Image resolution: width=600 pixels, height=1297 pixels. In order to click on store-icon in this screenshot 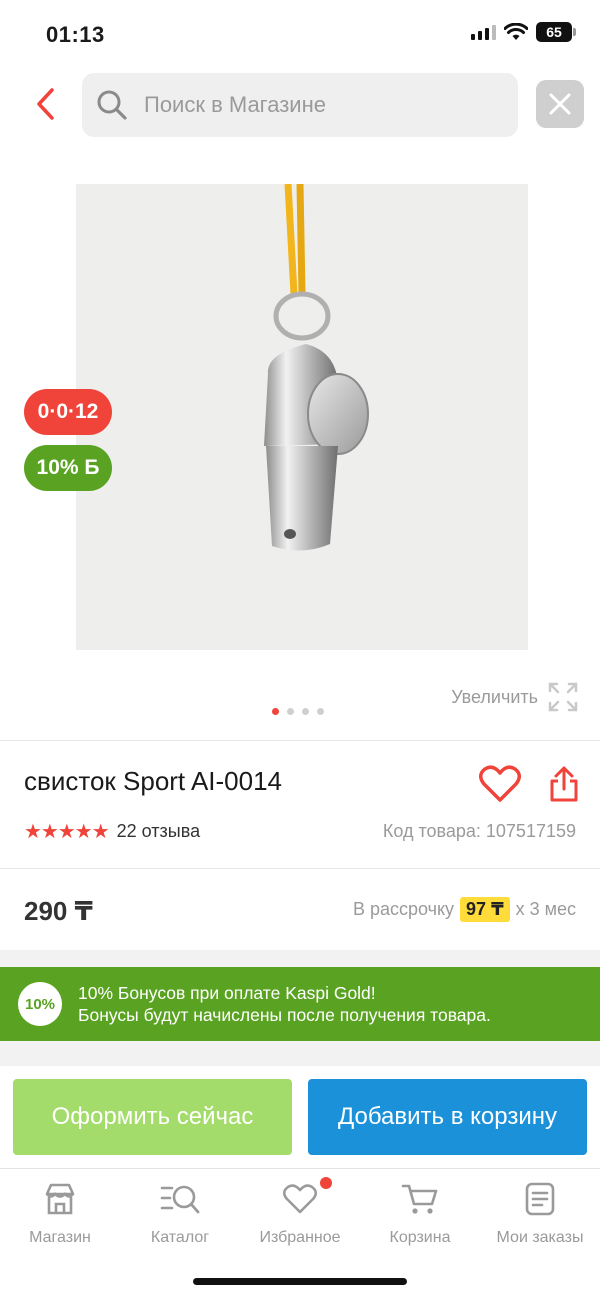, I will do `click(60, 1199)`.